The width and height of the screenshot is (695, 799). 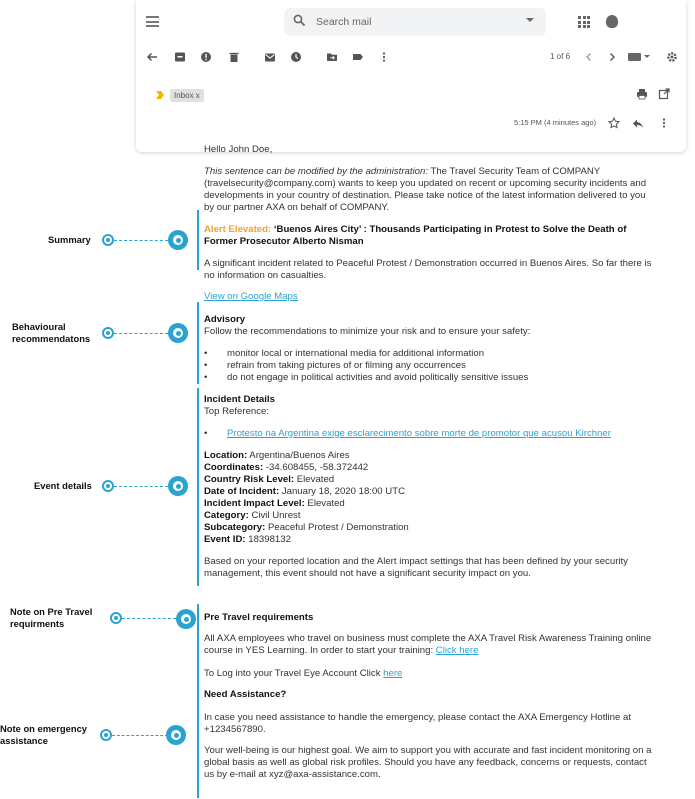 I want to click on detail-value: -34.608455, -58.372442, so click(x=316, y=467).